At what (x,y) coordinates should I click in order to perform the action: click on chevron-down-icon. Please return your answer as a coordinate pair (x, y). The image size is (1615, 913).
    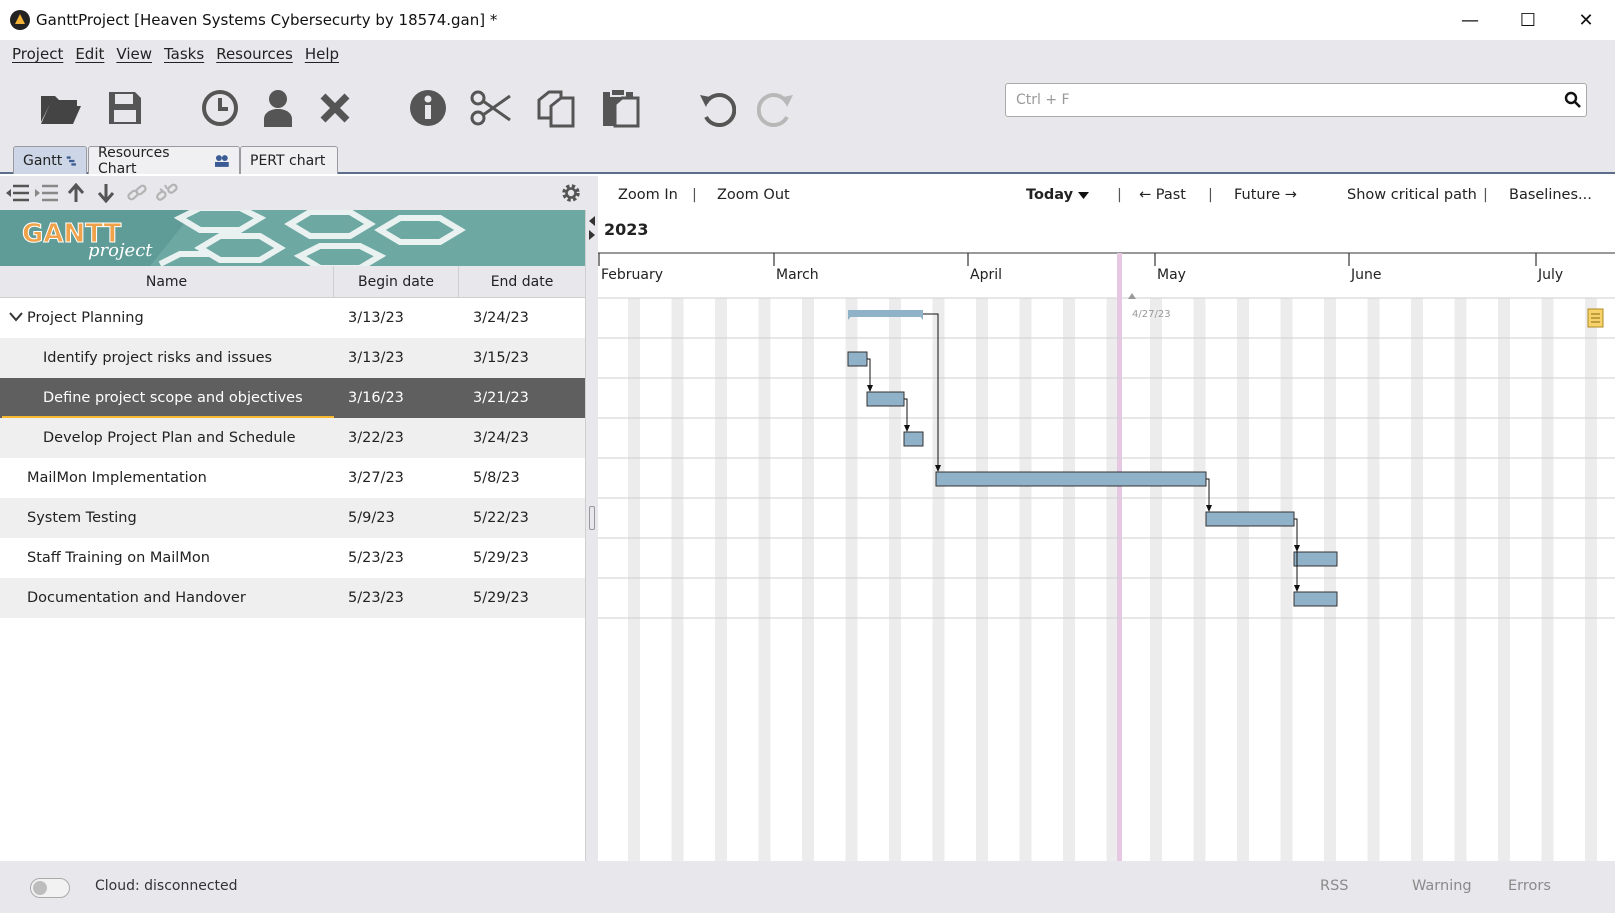
    Looking at the image, I should click on (16, 317).